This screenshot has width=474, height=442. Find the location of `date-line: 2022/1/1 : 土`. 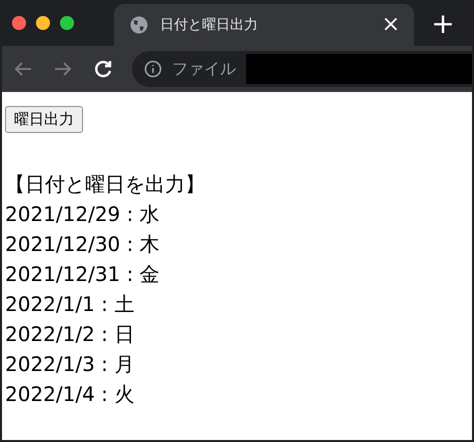

date-line: 2022/1/1 : 土 is located at coordinates (69, 304).